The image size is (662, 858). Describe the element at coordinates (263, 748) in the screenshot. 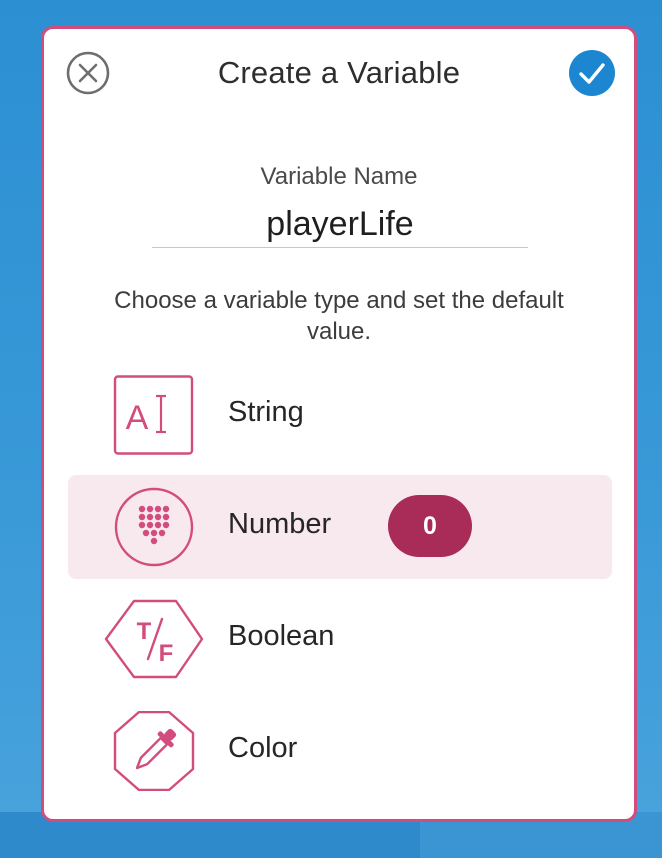

I see `type-label-color: Color` at that location.